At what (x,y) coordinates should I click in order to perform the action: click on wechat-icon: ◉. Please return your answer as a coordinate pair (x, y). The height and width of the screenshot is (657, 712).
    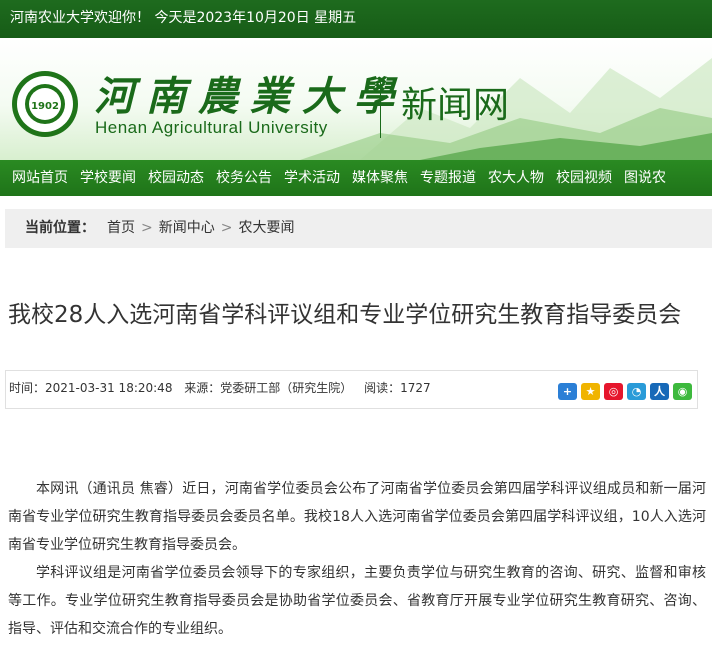
    Looking at the image, I should click on (682, 391).